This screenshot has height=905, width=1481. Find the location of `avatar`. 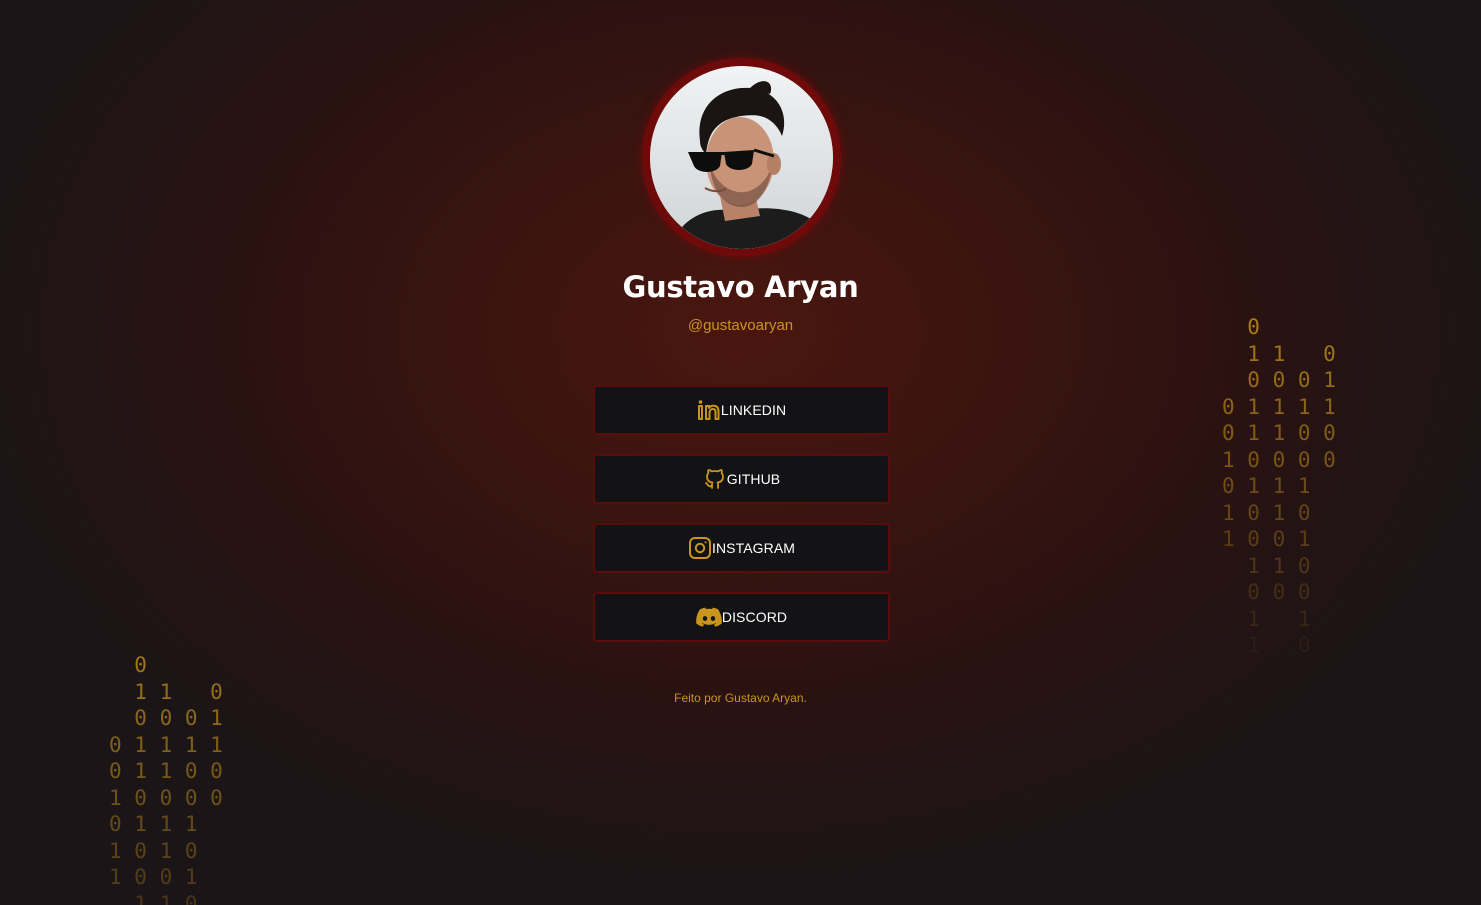

avatar is located at coordinates (741, 157).